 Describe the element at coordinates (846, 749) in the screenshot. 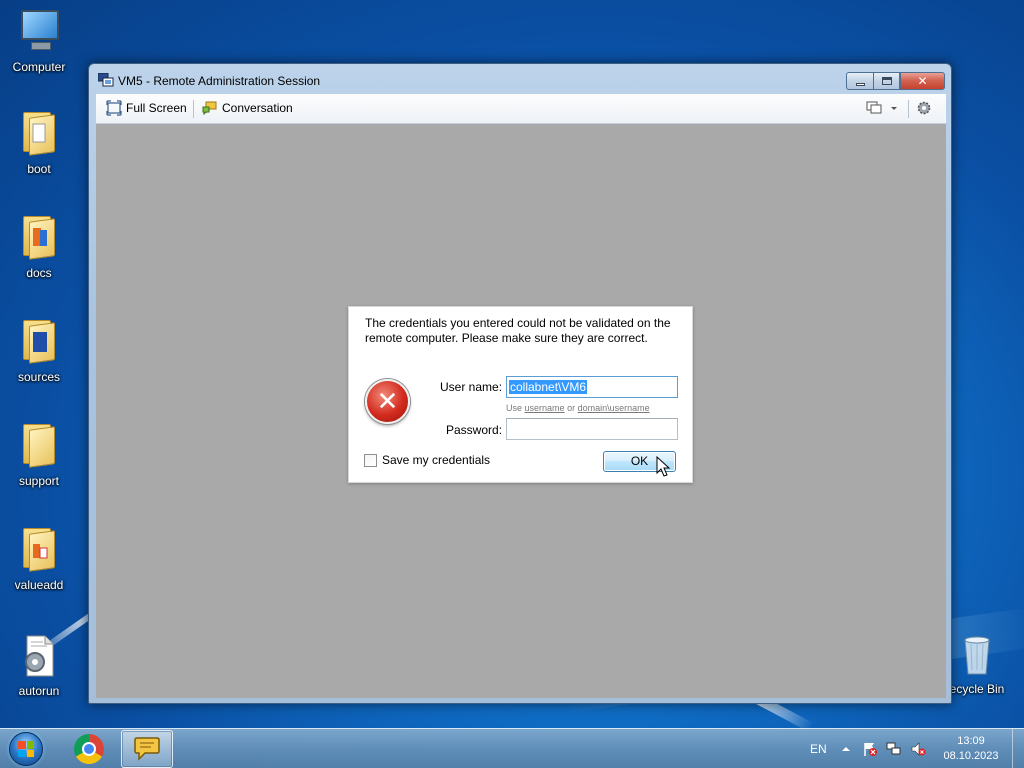

I see `show-hidden-icons-icon` at that location.